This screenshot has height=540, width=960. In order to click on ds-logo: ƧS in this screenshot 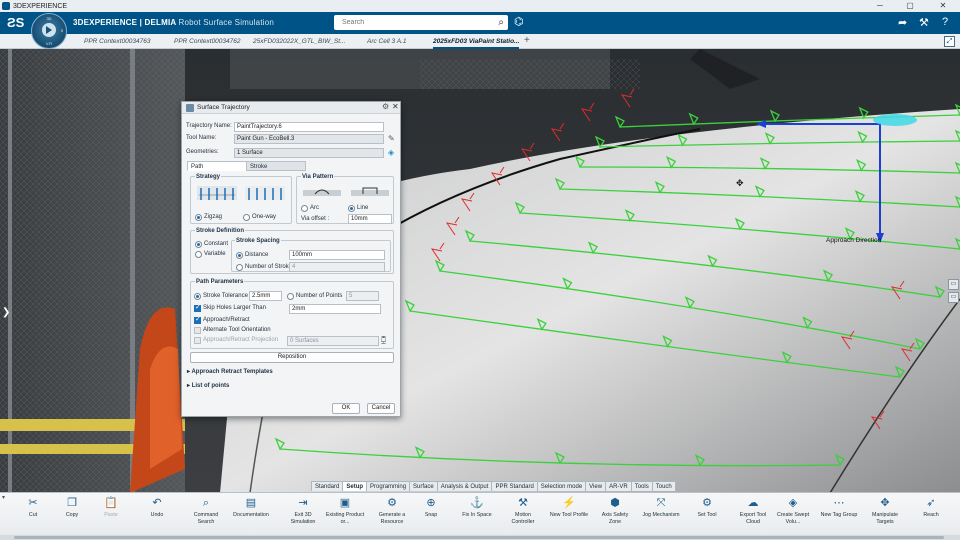, I will do `click(15, 22)`.